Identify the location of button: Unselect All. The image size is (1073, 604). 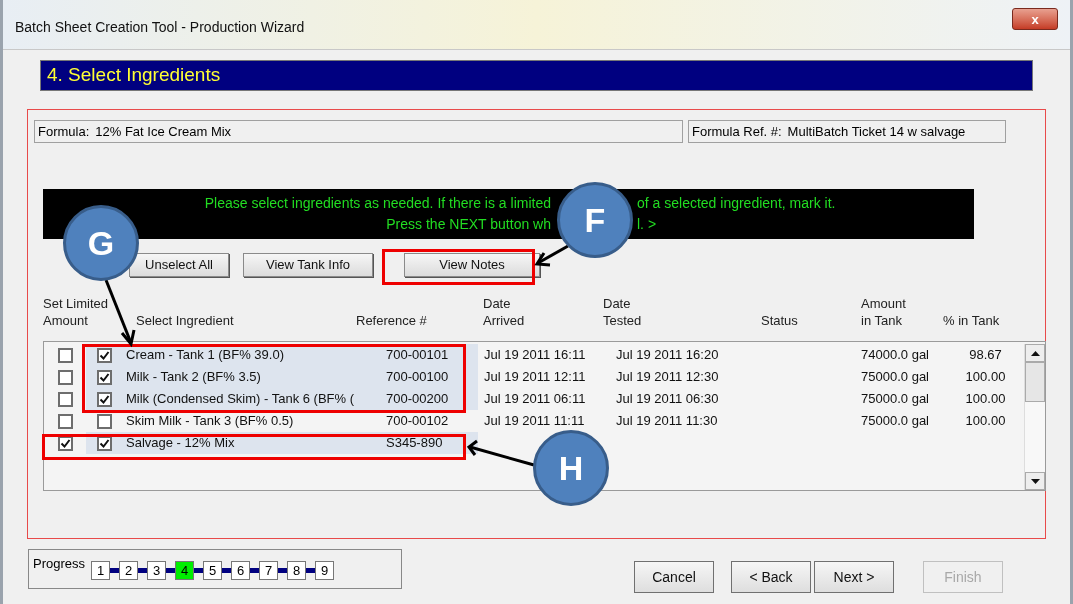
(179, 265).